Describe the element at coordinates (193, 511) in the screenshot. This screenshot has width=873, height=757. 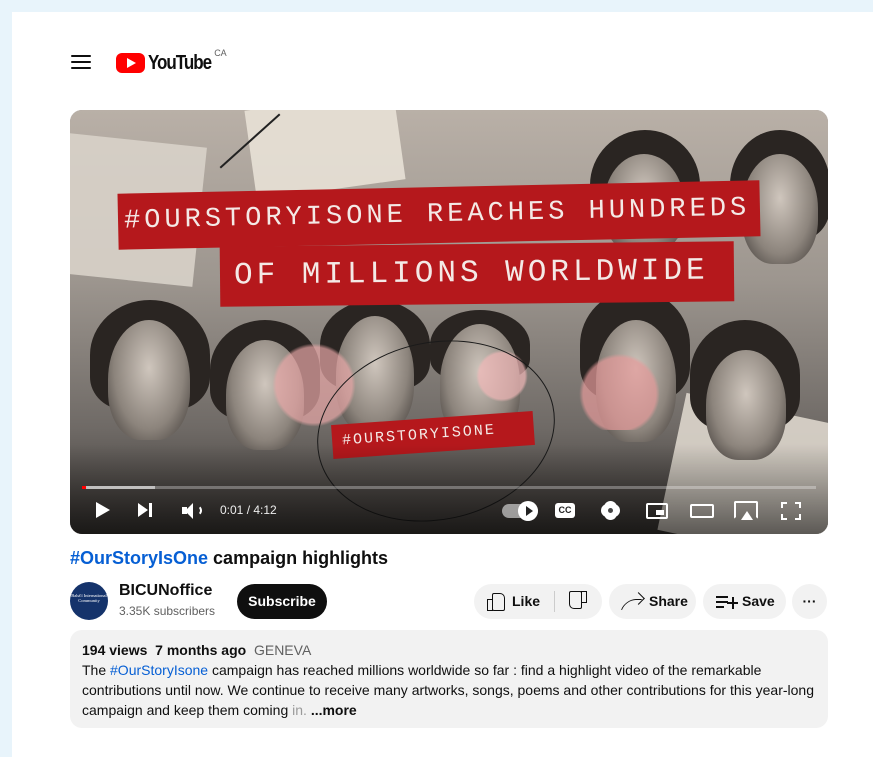
I see `volume-icon` at that location.